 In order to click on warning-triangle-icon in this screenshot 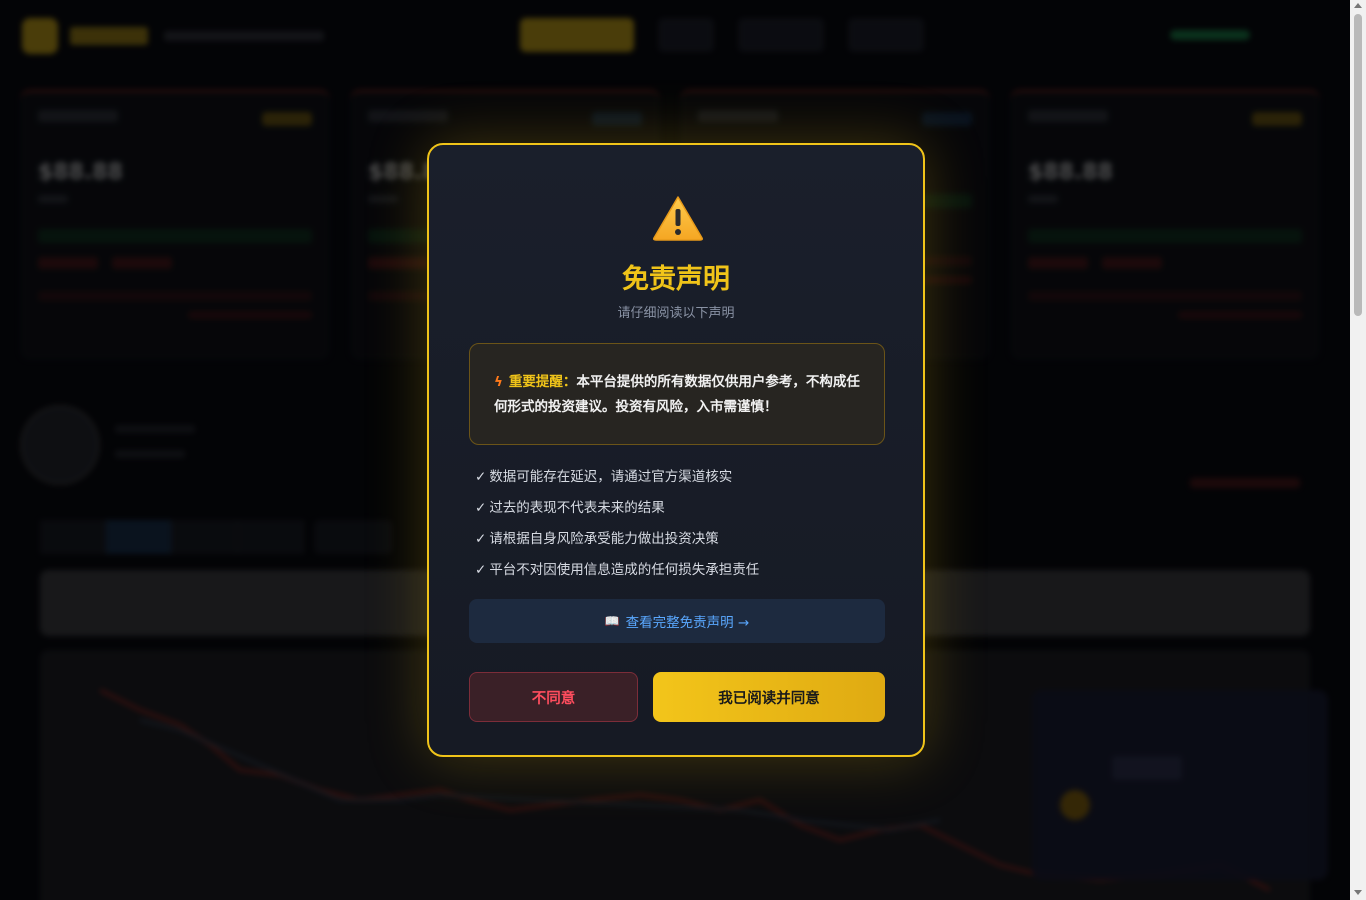, I will do `click(678, 218)`.